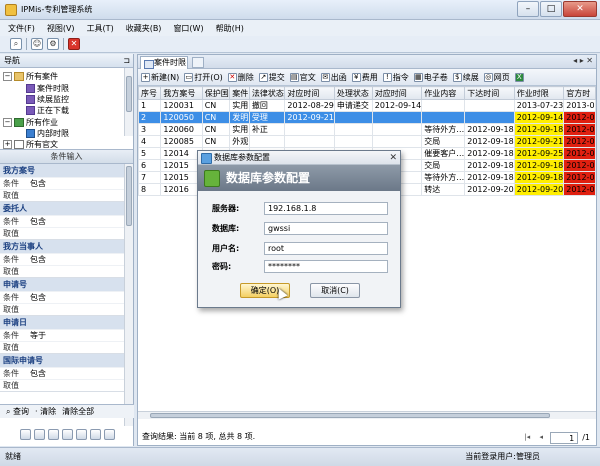 This screenshot has width=600, height=466. I want to click on first-page-icon: |◂, so click(527, 438).